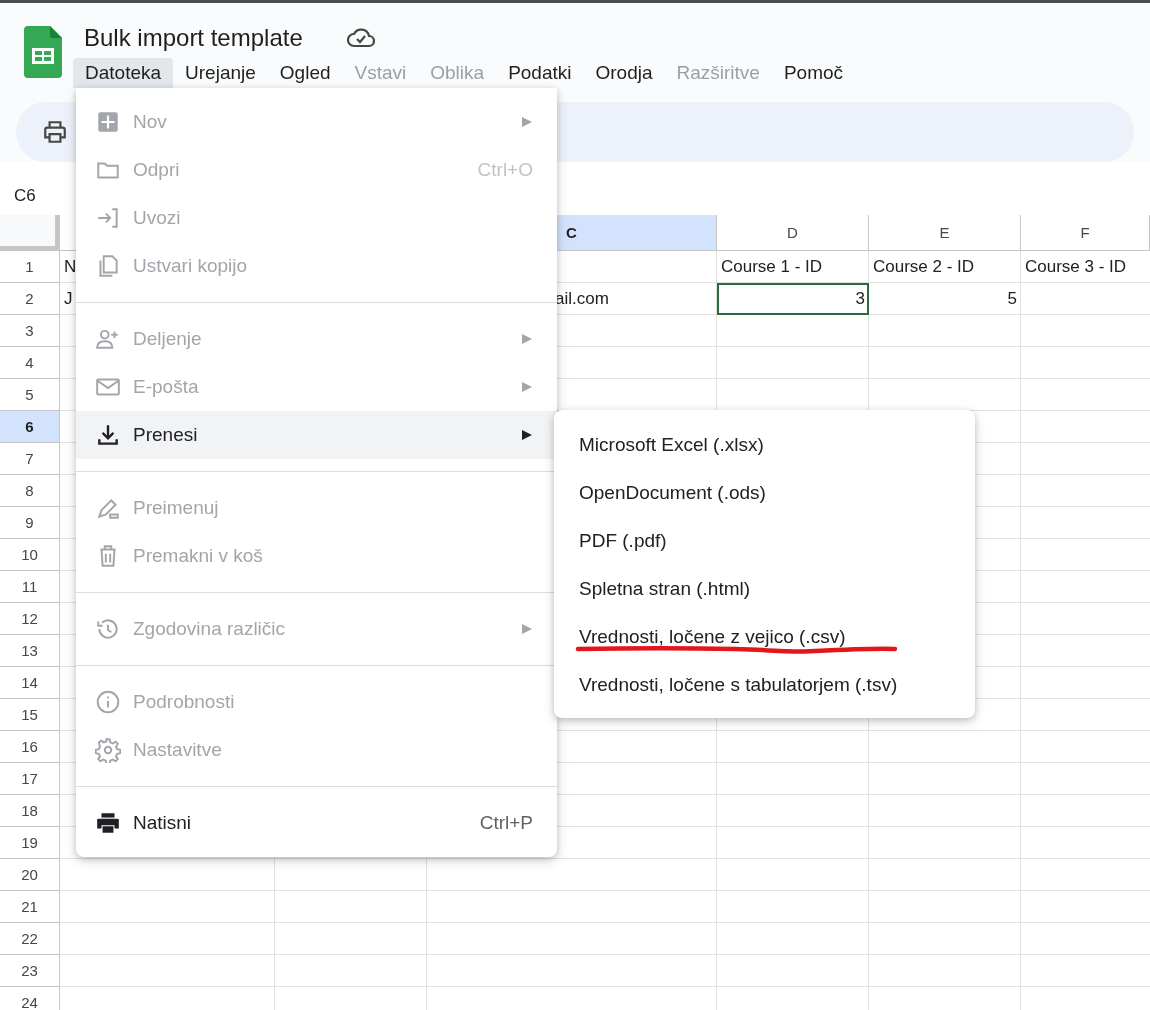  I want to click on table-cell: N, so click(70, 266).